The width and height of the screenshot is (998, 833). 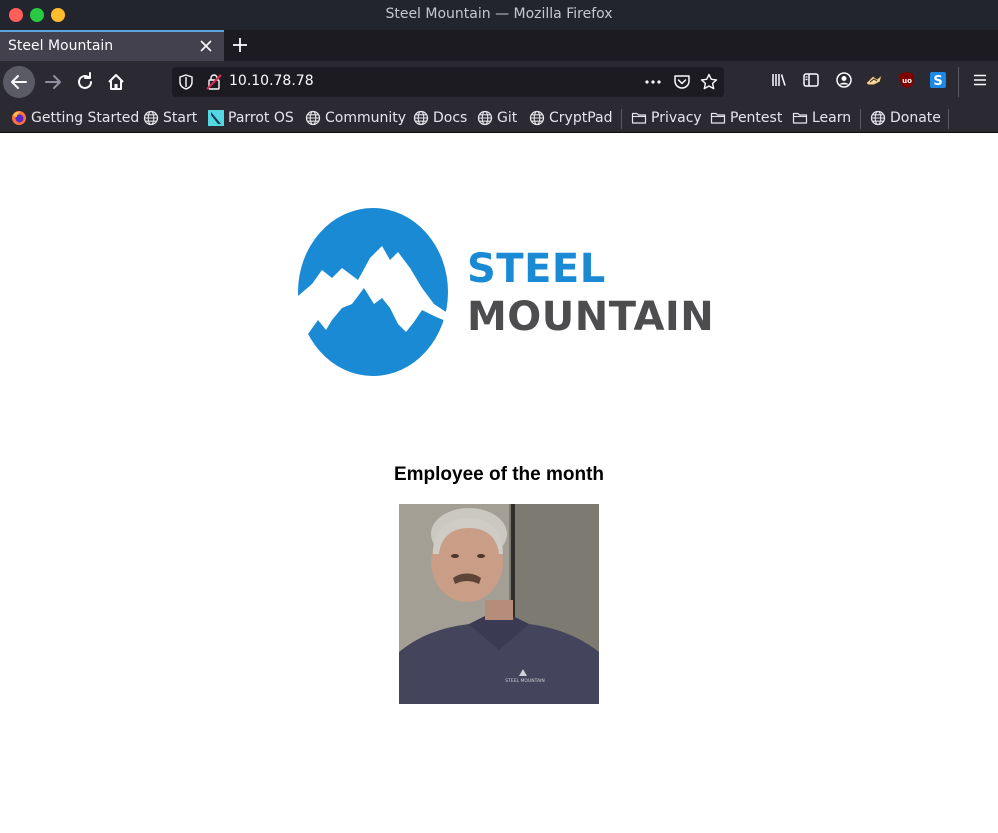 I want to click on bookmark-label: CryptPad, so click(x=581, y=118).